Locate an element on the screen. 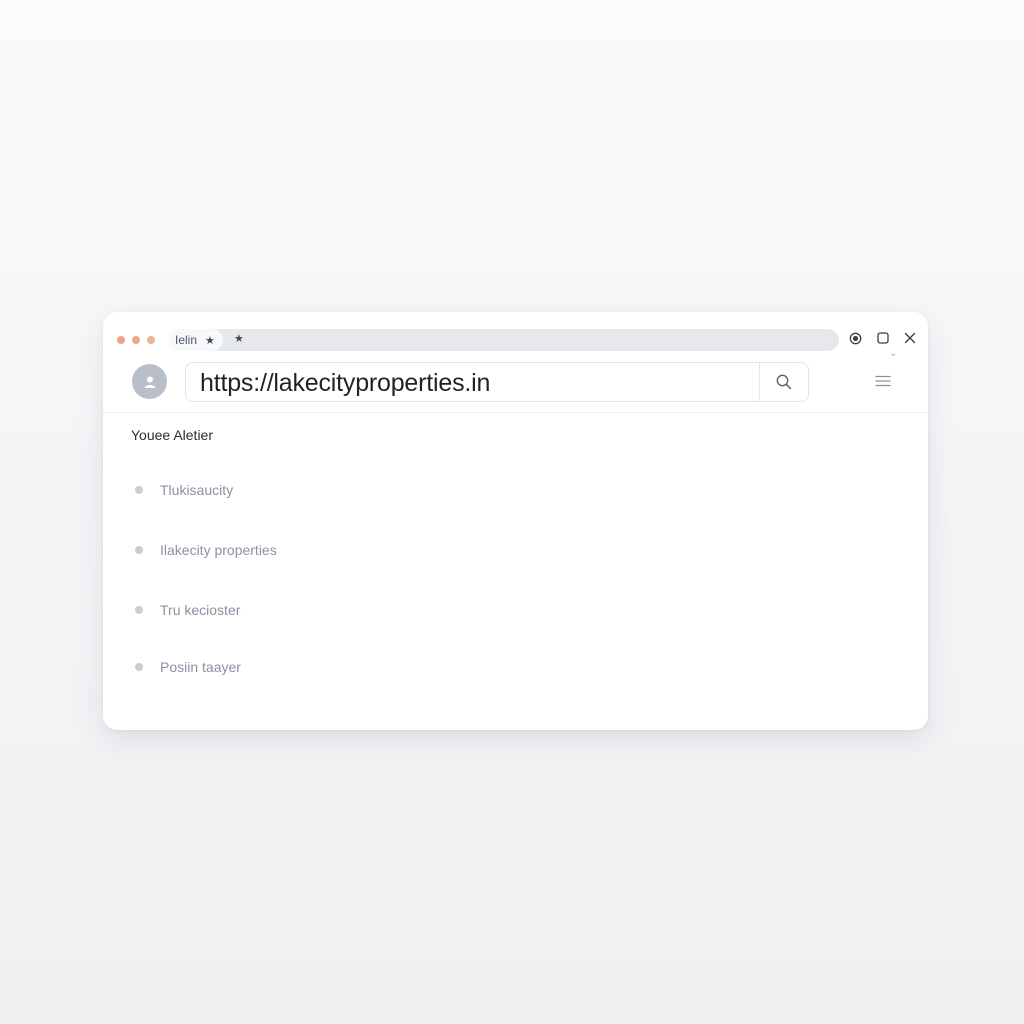  list-item: Tlukisaucity is located at coordinates (184, 490).